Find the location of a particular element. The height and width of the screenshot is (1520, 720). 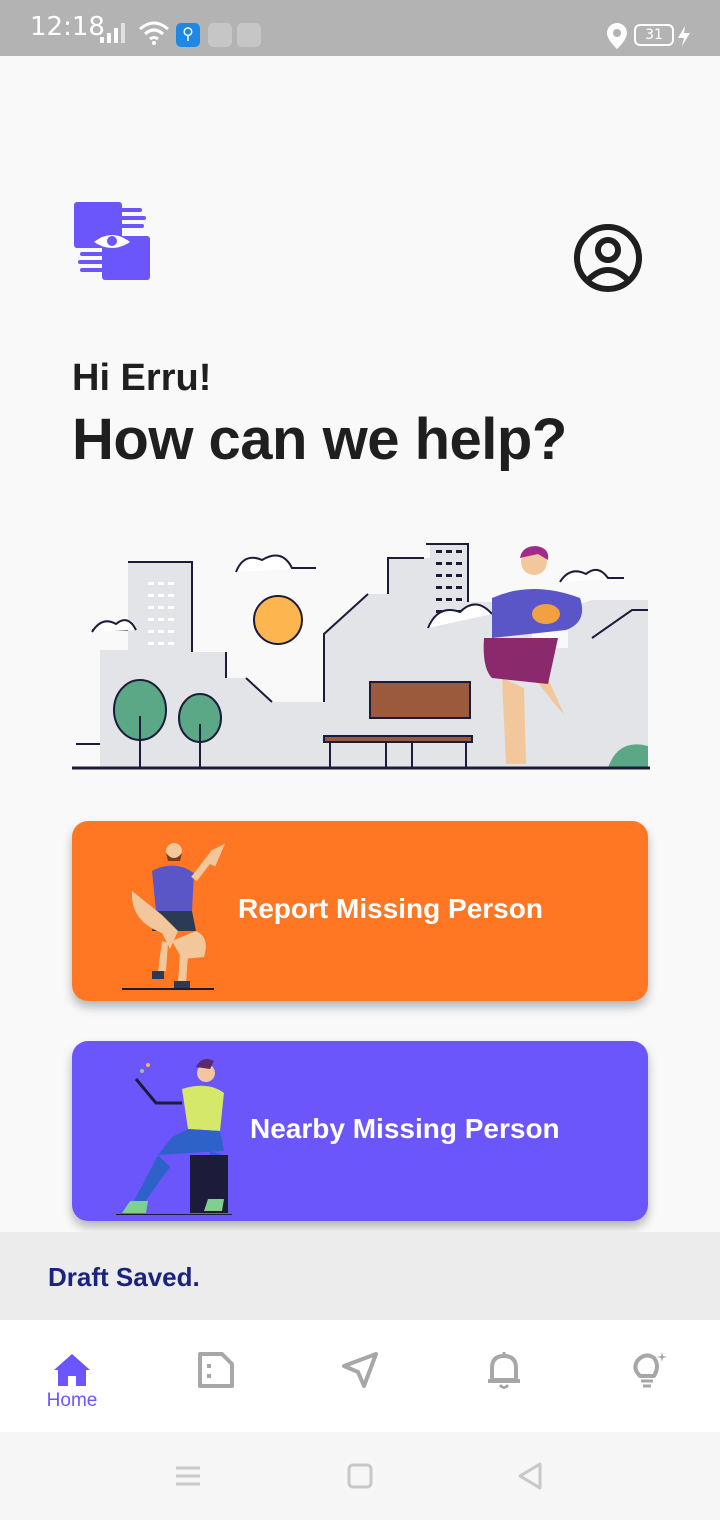

menu-icon is located at coordinates (188, 1476).